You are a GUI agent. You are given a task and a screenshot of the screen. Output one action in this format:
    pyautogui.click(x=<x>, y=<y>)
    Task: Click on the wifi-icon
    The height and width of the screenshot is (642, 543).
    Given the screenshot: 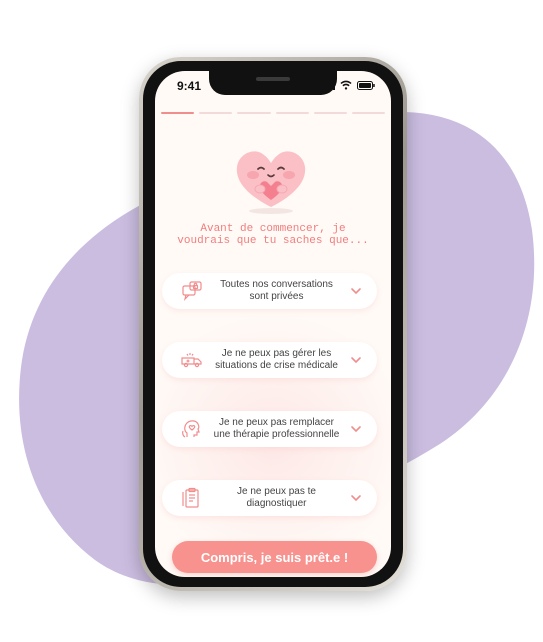 What is the action you would take?
    pyautogui.click(x=346, y=85)
    